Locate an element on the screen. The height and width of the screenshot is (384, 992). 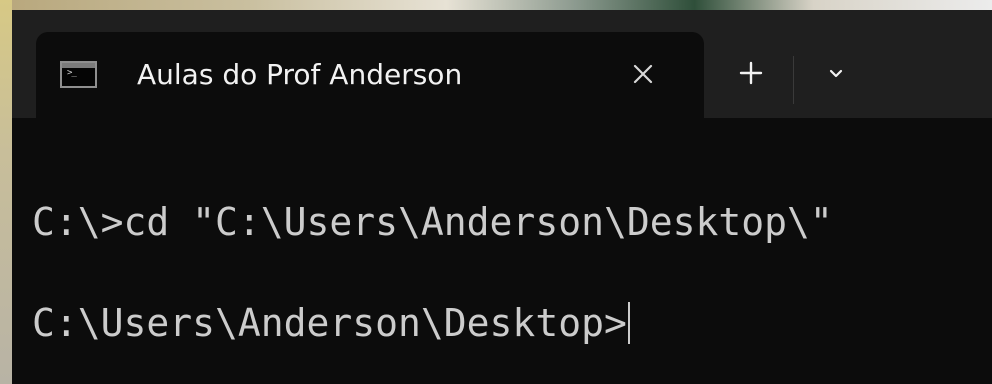
desktop-background-strip is located at coordinates (496, 5).